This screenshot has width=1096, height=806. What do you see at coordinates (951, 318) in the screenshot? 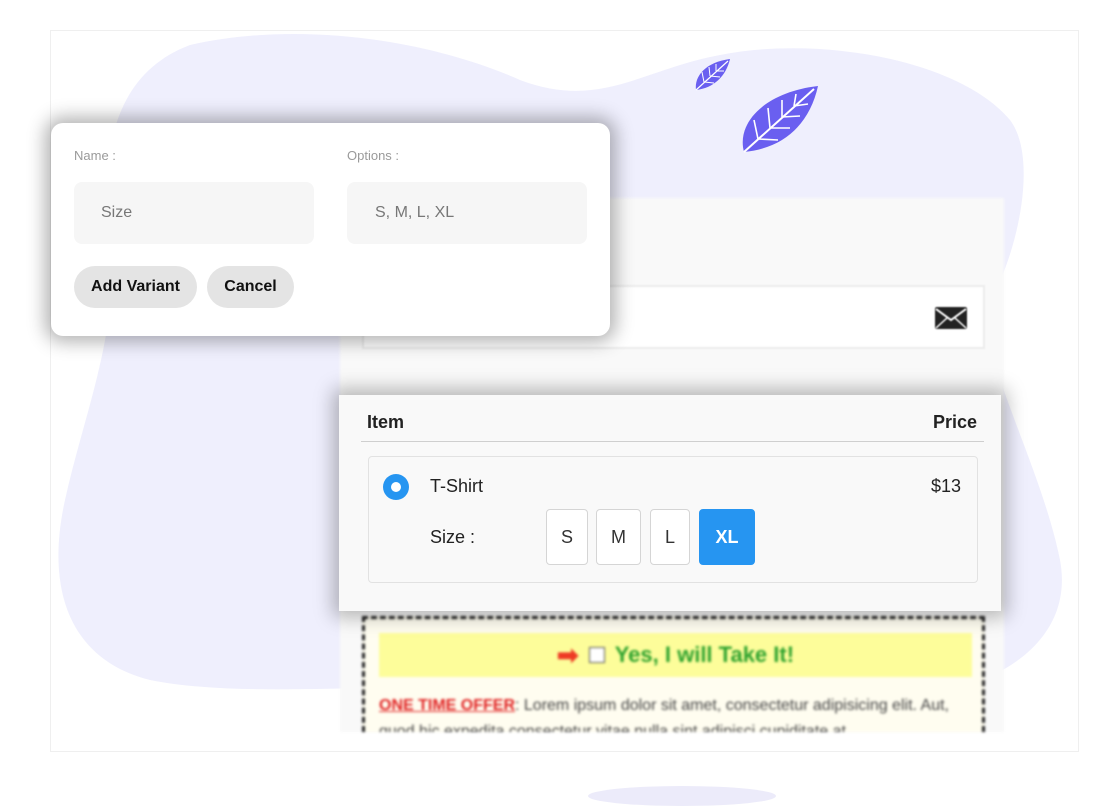
I see `envelope-icon` at bounding box center [951, 318].